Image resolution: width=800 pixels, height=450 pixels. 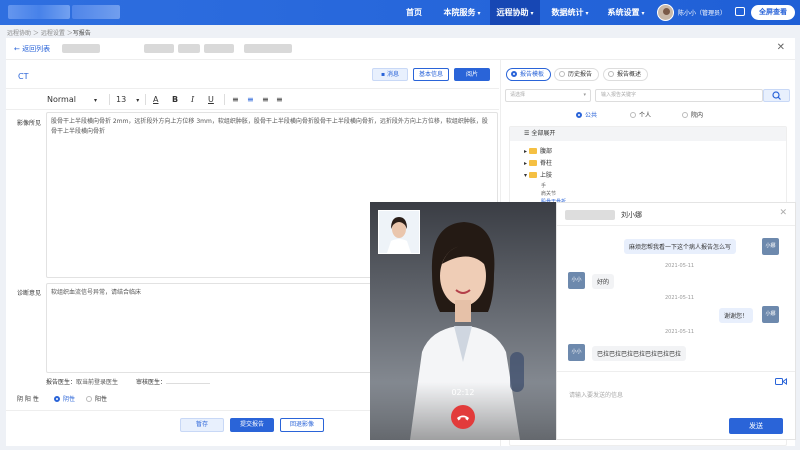 I want to click on tab-report-template: 报告模板, so click(x=529, y=74).